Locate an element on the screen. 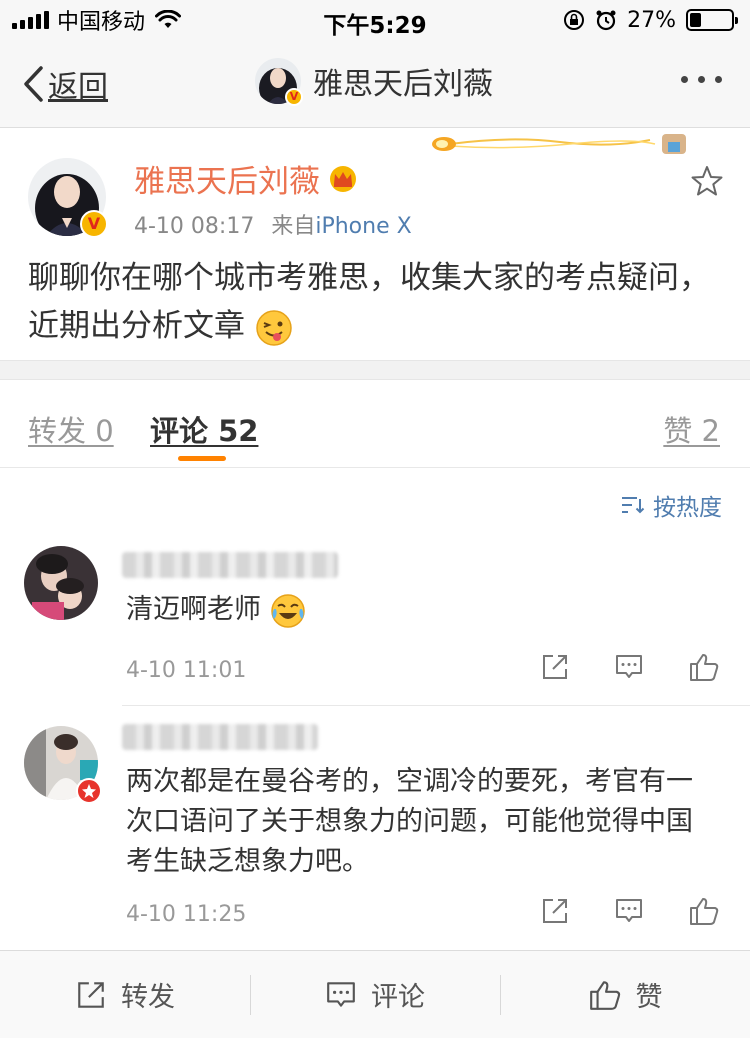  author-name-text: 雅思天后刘薇 is located at coordinates (227, 182).